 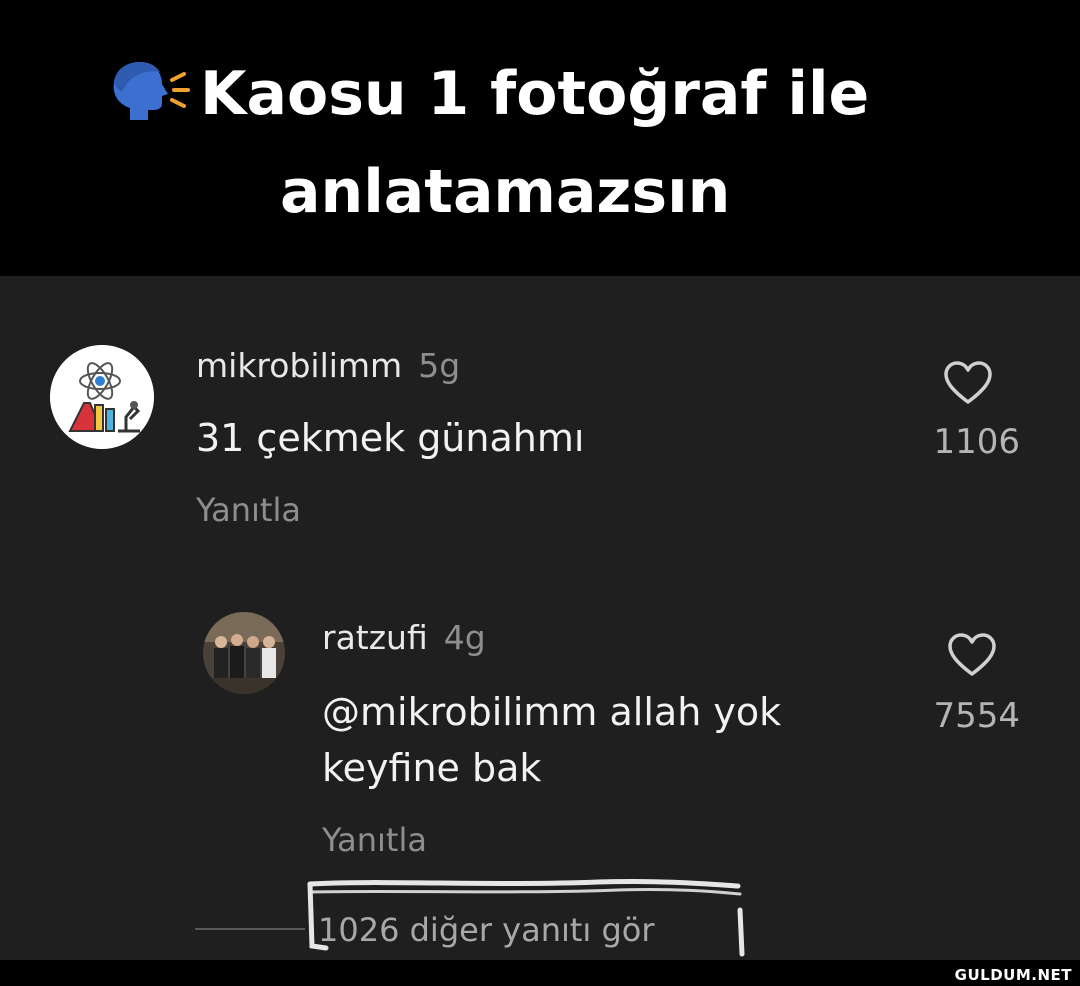 I want to click on comment-author: mikrobilimm 5g, so click(x=328, y=366).